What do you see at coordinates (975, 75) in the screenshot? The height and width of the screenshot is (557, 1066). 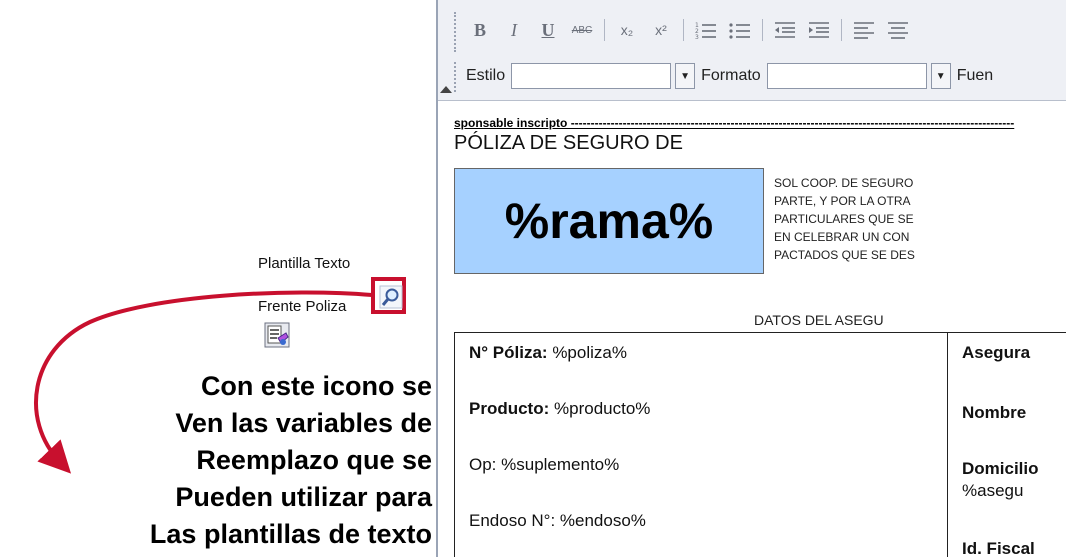 I see `fuente-label: Fuen` at bounding box center [975, 75].